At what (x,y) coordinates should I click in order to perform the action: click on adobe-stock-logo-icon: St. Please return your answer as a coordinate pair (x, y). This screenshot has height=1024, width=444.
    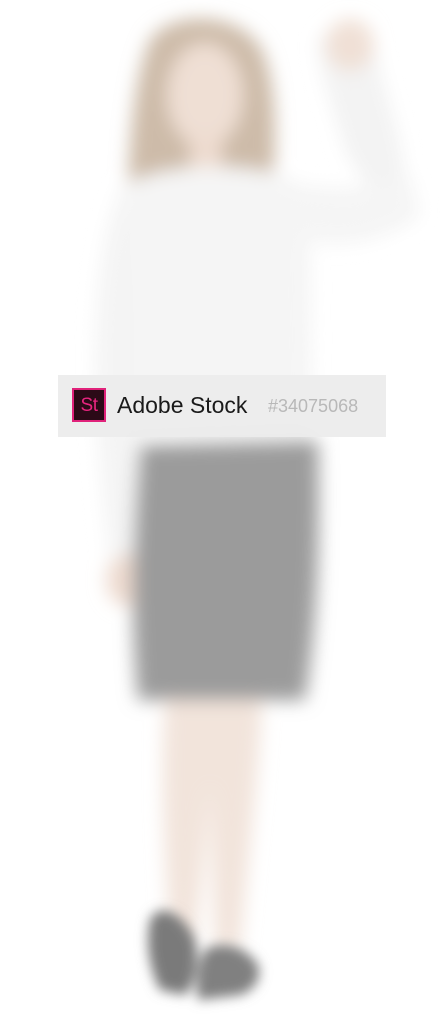
    Looking at the image, I should click on (89, 405).